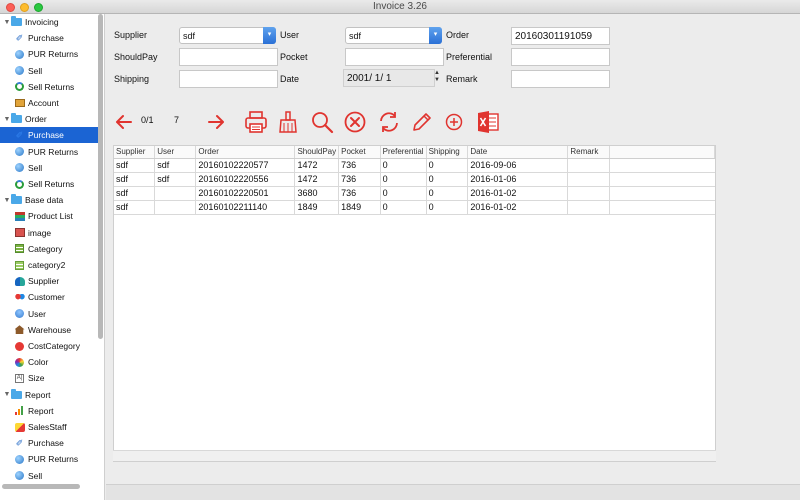 The height and width of the screenshot is (500, 800). I want to click on sidebar-item-salesstaff: SalesStaff, so click(49, 427).